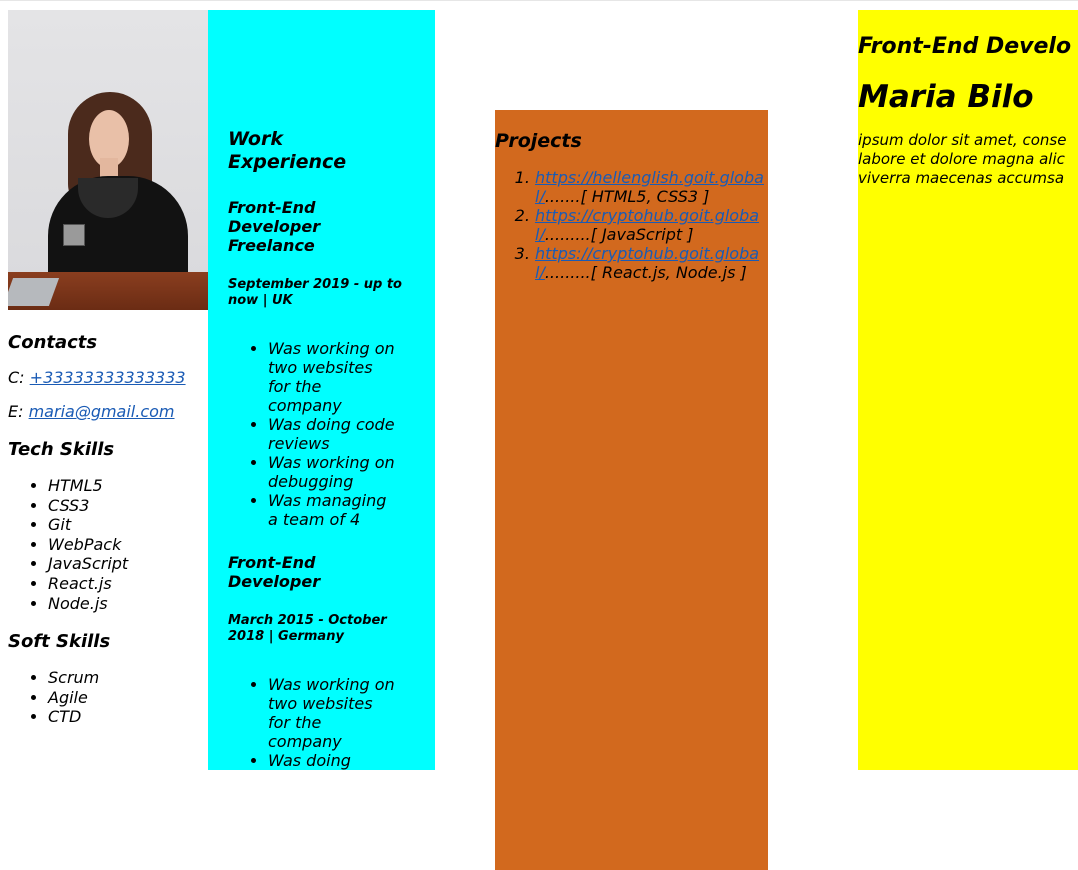  What do you see at coordinates (16, 377) in the screenshot?
I see `phone-prefix: C:` at bounding box center [16, 377].